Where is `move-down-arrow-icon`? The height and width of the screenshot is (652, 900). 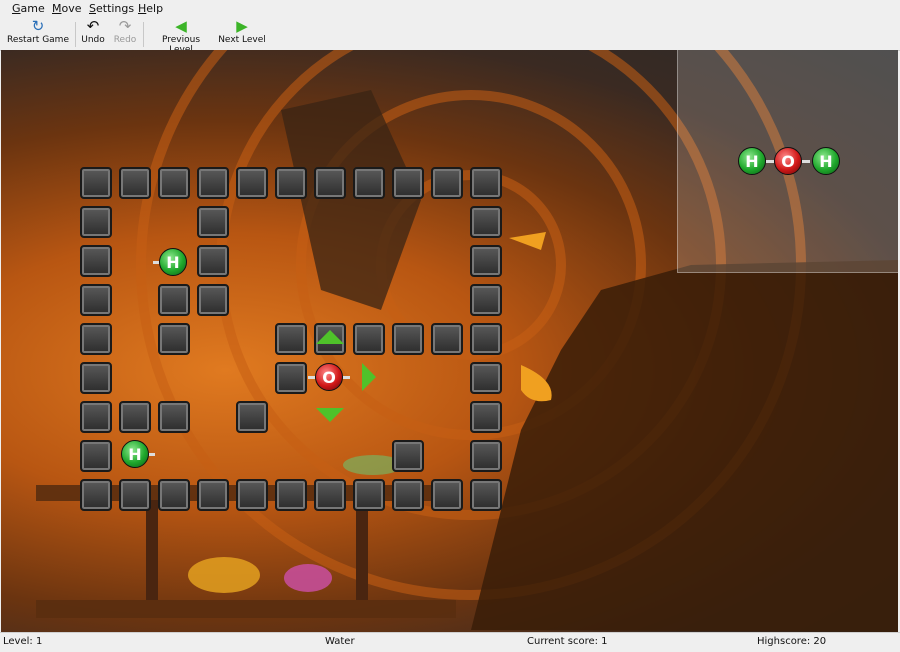 move-down-arrow-icon is located at coordinates (330, 415).